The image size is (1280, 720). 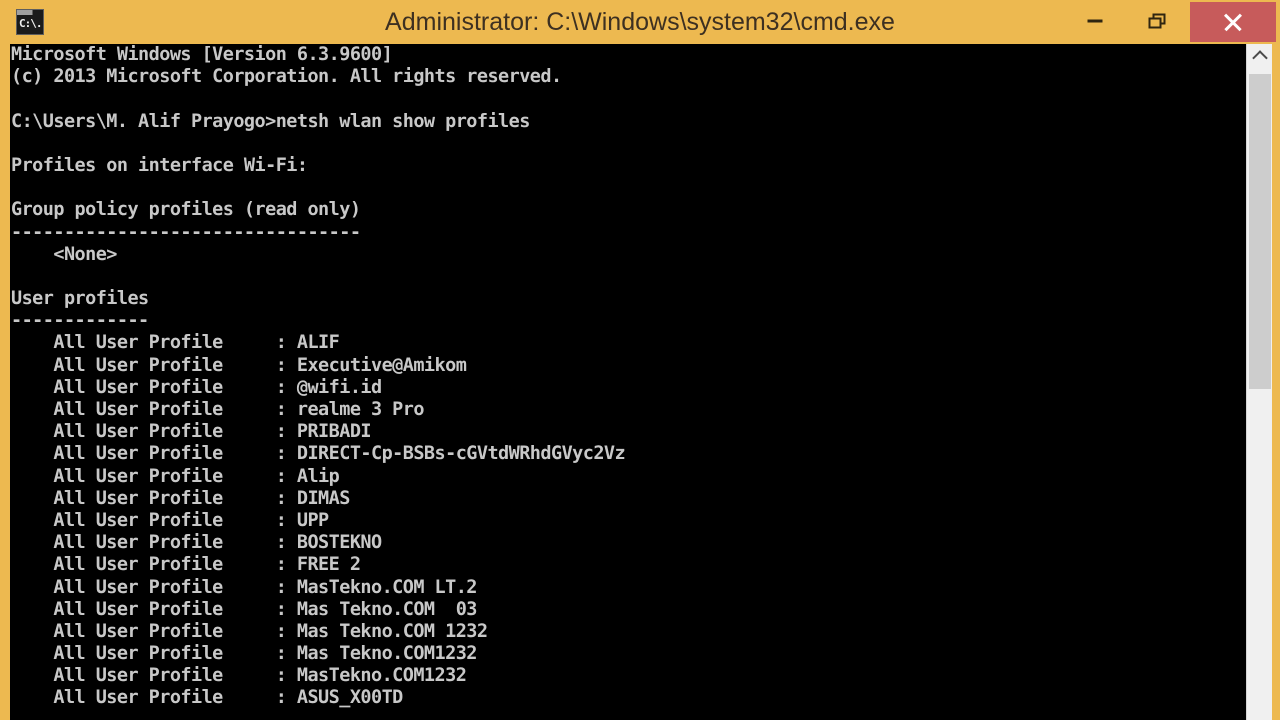 What do you see at coordinates (159, 165) in the screenshot?
I see `console-line: Profiles on interface Wi-Fi:` at bounding box center [159, 165].